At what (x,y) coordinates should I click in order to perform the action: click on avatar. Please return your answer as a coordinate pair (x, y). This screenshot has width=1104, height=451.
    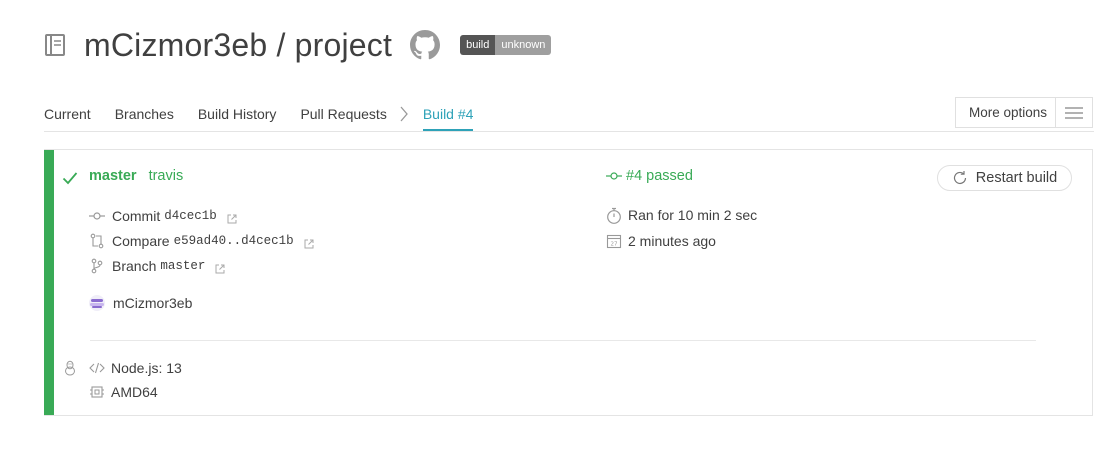
    Looking at the image, I should click on (97, 303).